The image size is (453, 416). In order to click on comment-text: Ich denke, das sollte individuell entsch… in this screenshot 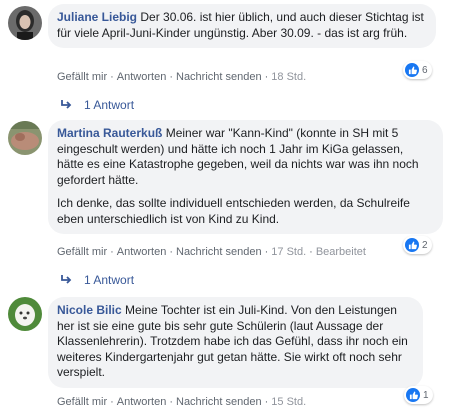, I will do `click(233, 211)`.